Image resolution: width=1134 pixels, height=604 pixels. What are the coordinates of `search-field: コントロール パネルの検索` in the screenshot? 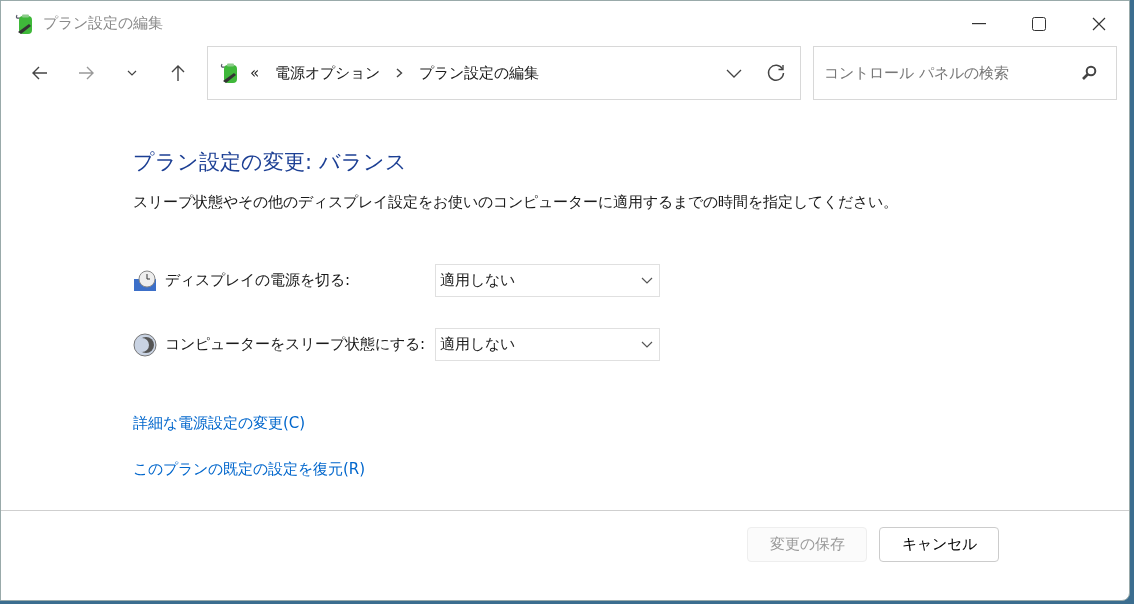 It's located at (965, 73).